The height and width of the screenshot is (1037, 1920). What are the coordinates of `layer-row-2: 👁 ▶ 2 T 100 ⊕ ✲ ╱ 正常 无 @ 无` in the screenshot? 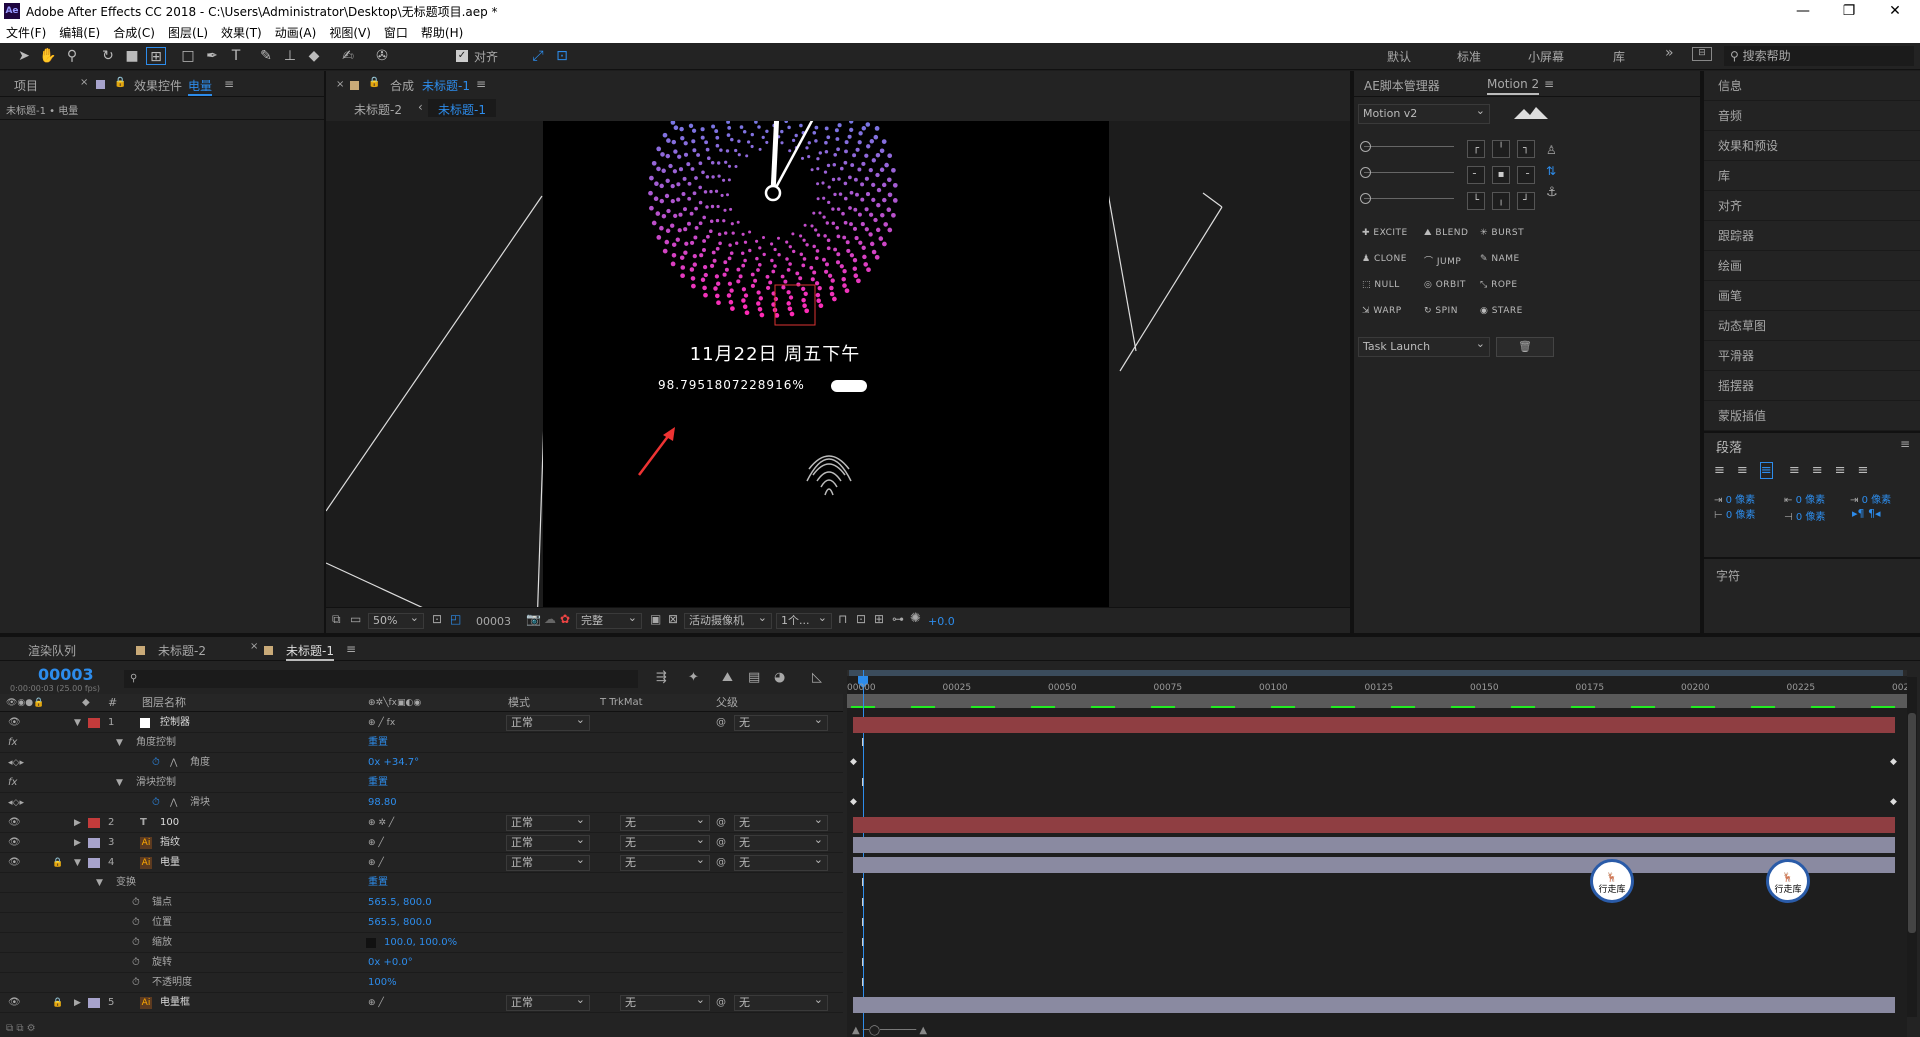 It's located at (421, 823).